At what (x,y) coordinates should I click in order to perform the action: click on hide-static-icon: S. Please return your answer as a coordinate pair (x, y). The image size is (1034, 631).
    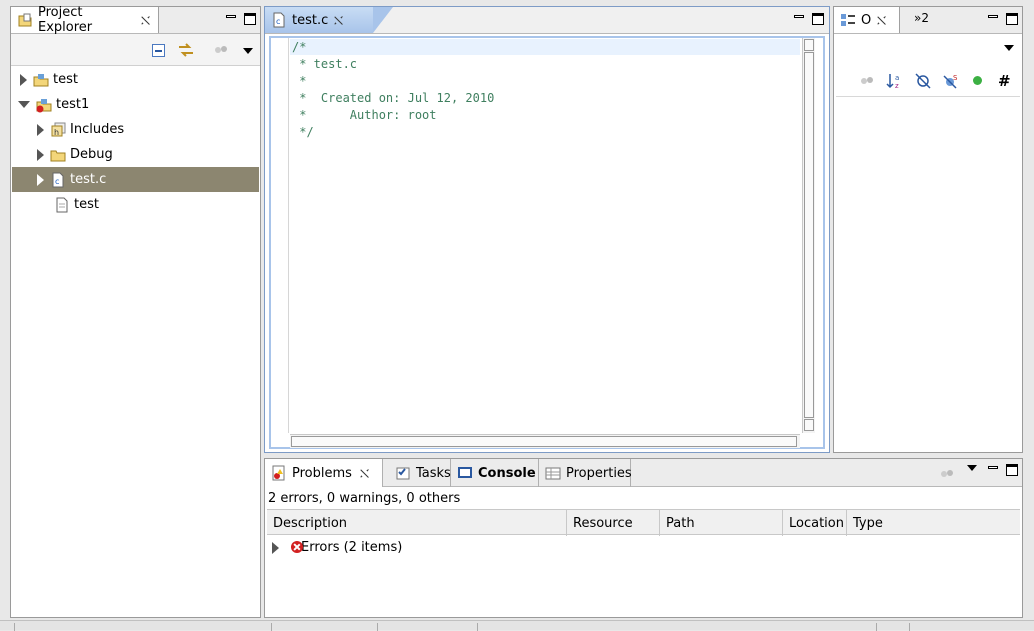
    Looking at the image, I should click on (951, 83).